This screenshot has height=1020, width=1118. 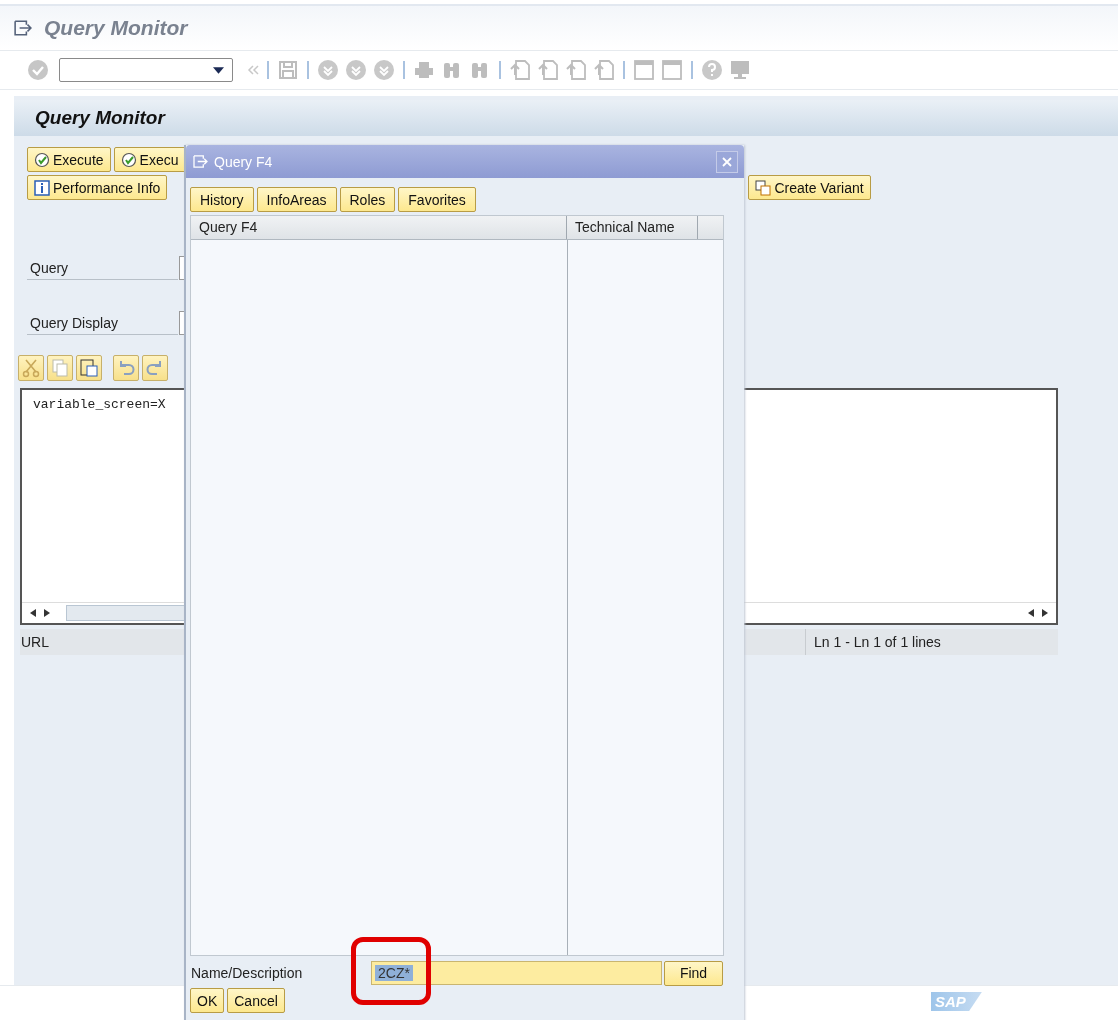 I want to click on dropdown-icon, so click(x=218, y=70).